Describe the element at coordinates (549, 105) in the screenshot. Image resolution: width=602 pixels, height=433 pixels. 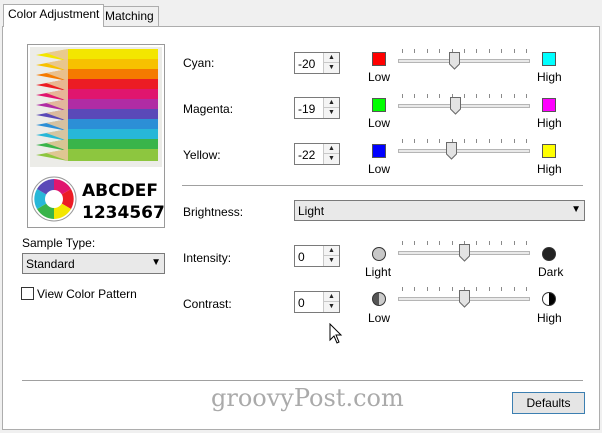
I see `magenta-high-swatch` at that location.